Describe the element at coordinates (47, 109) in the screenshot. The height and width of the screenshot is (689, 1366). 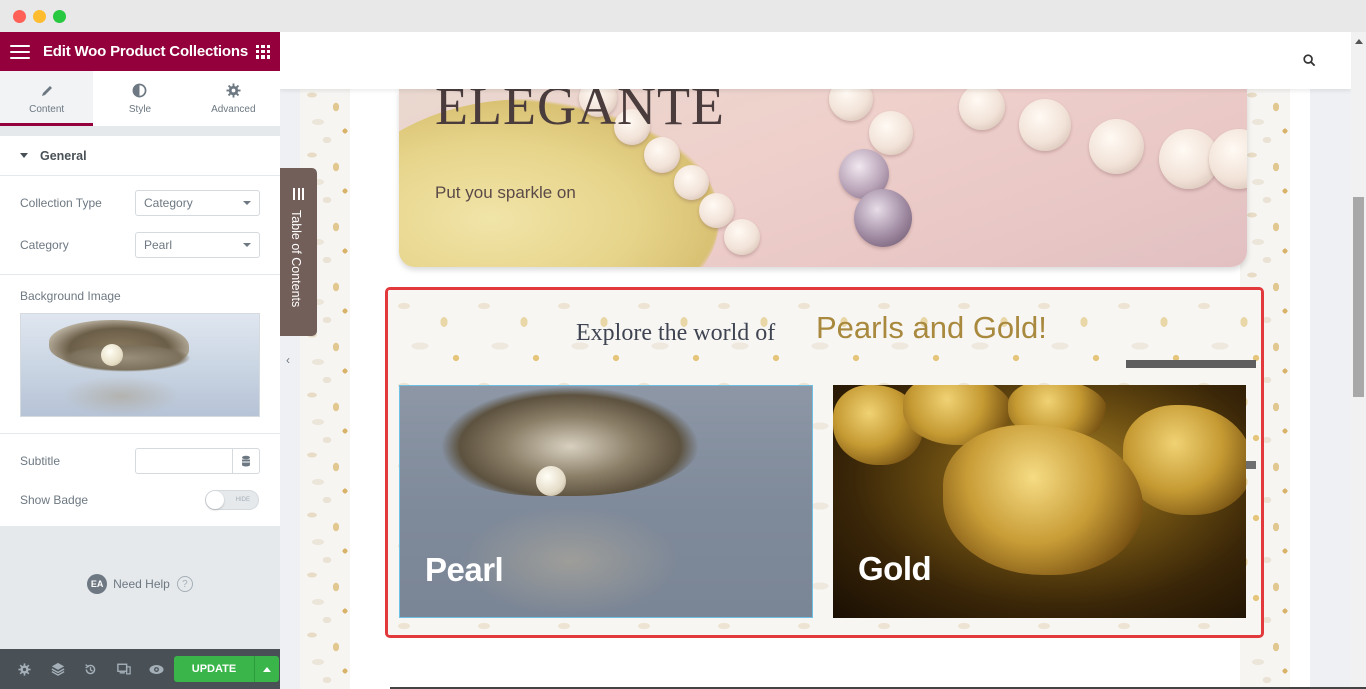
I see `tab-label: Content` at that location.